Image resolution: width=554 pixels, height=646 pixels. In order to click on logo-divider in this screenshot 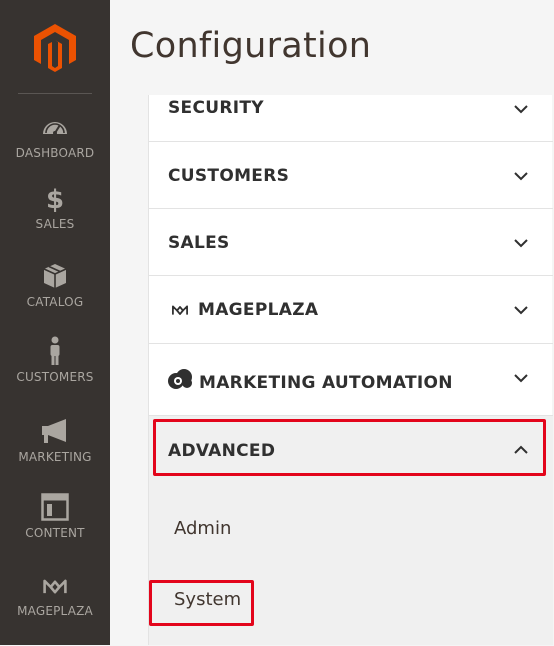, I will do `click(55, 93)`.